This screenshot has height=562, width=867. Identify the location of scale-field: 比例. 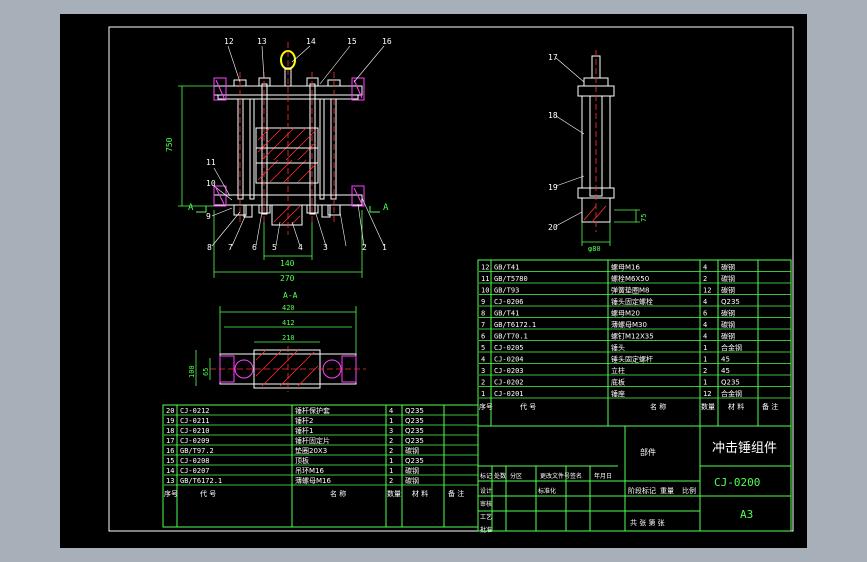
(689, 490).